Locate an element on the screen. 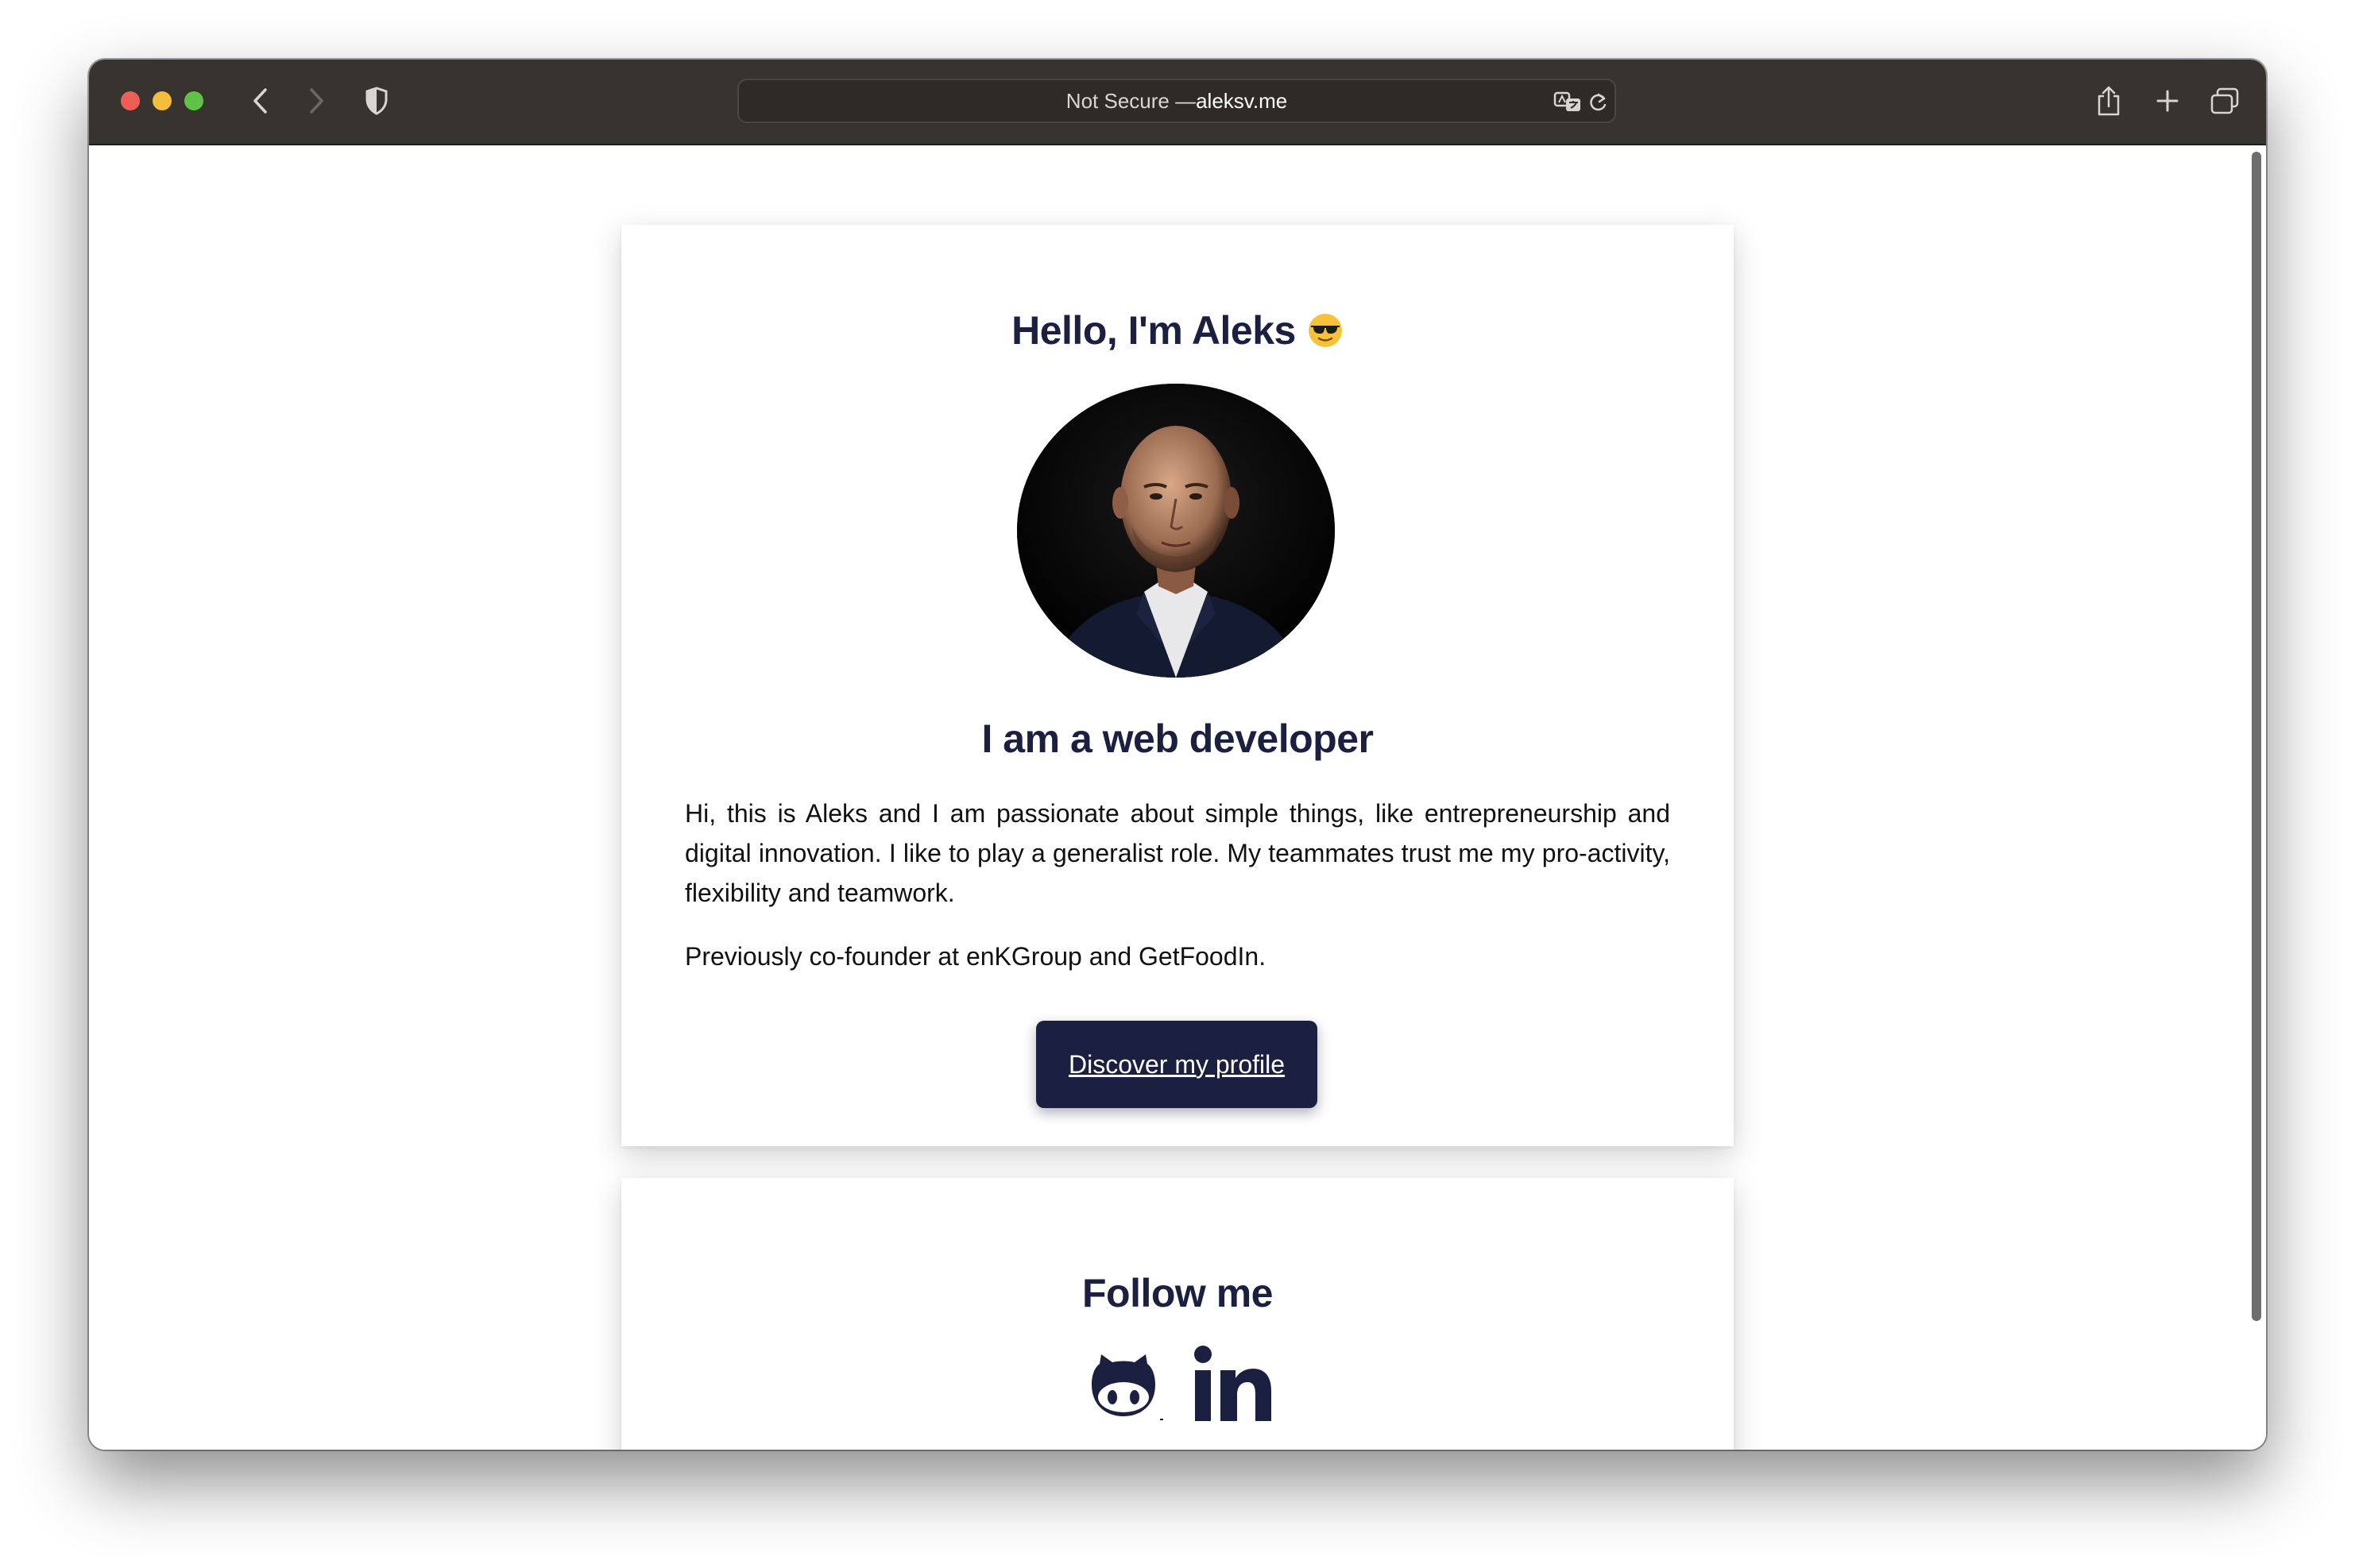  shield-icon is located at coordinates (376, 101).